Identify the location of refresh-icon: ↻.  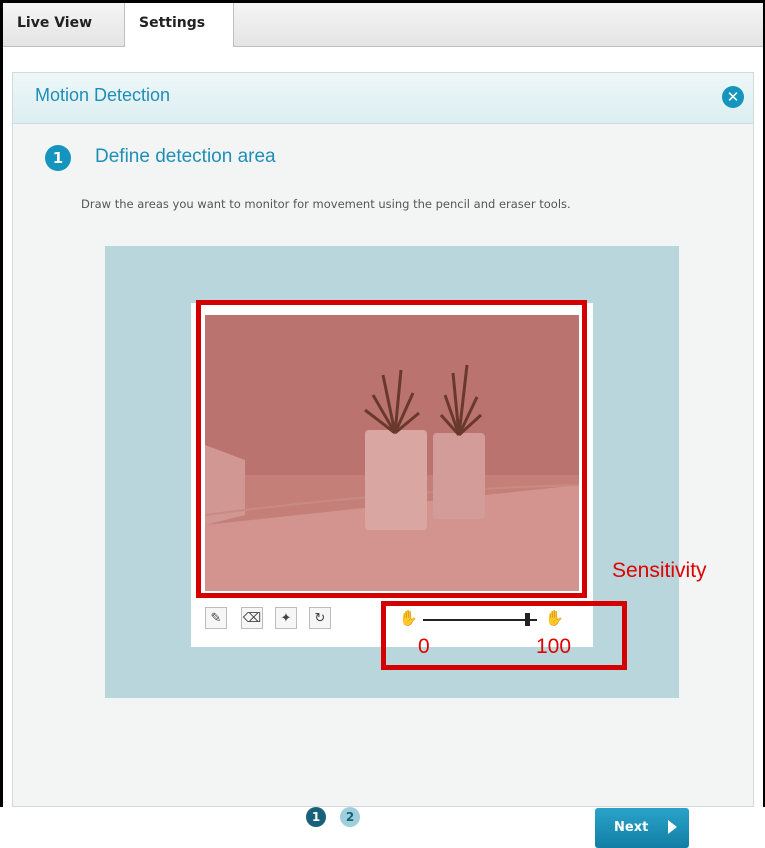
(320, 618).